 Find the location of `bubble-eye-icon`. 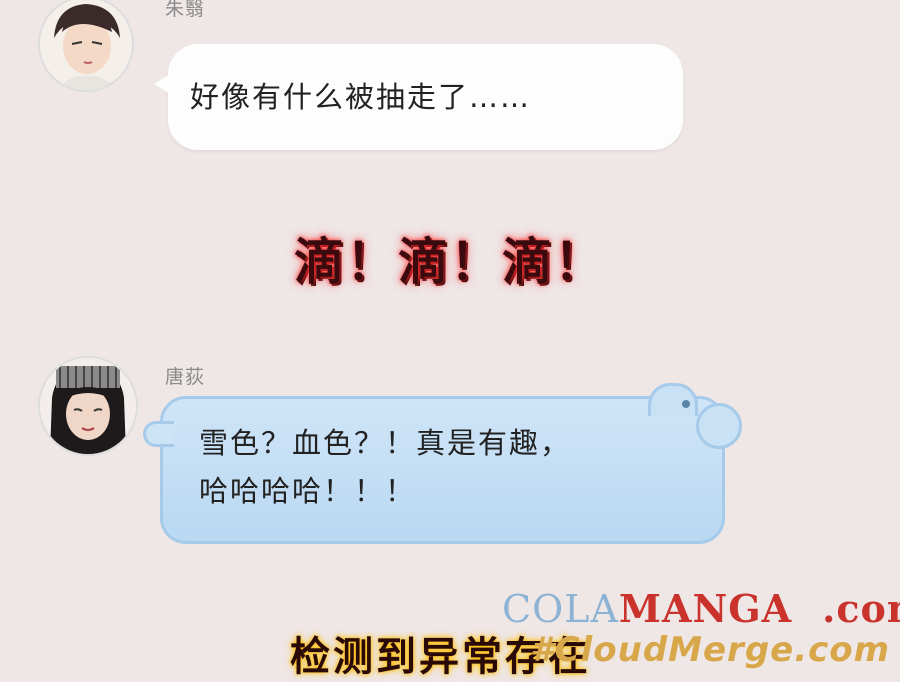

bubble-eye-icon is located at coordinates (686, 404).